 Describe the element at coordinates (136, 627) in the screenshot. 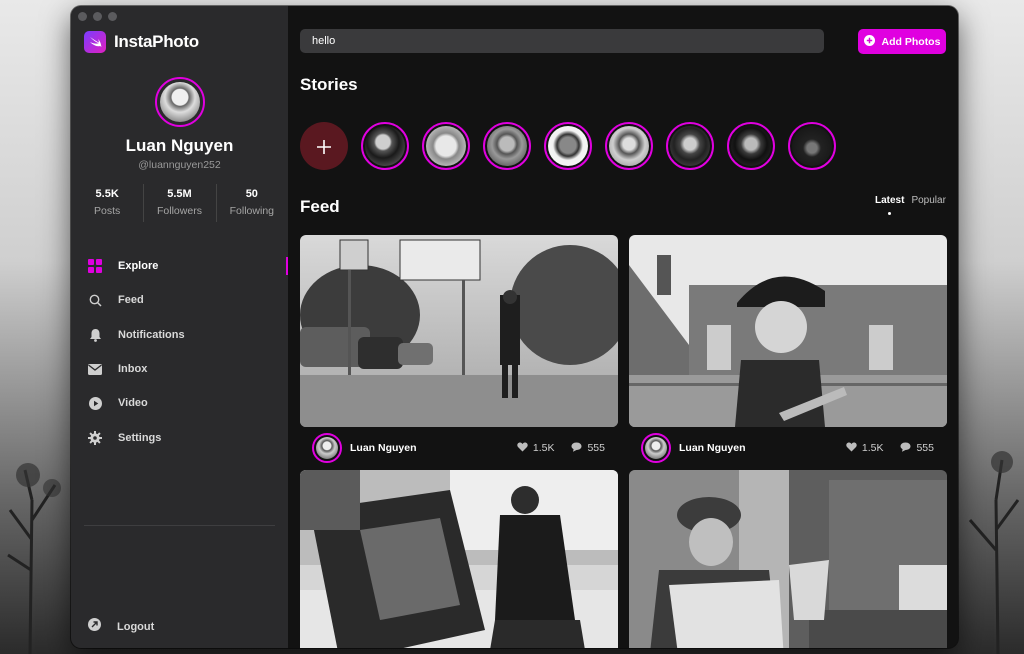

I see `logout-label: Logout` at that location.